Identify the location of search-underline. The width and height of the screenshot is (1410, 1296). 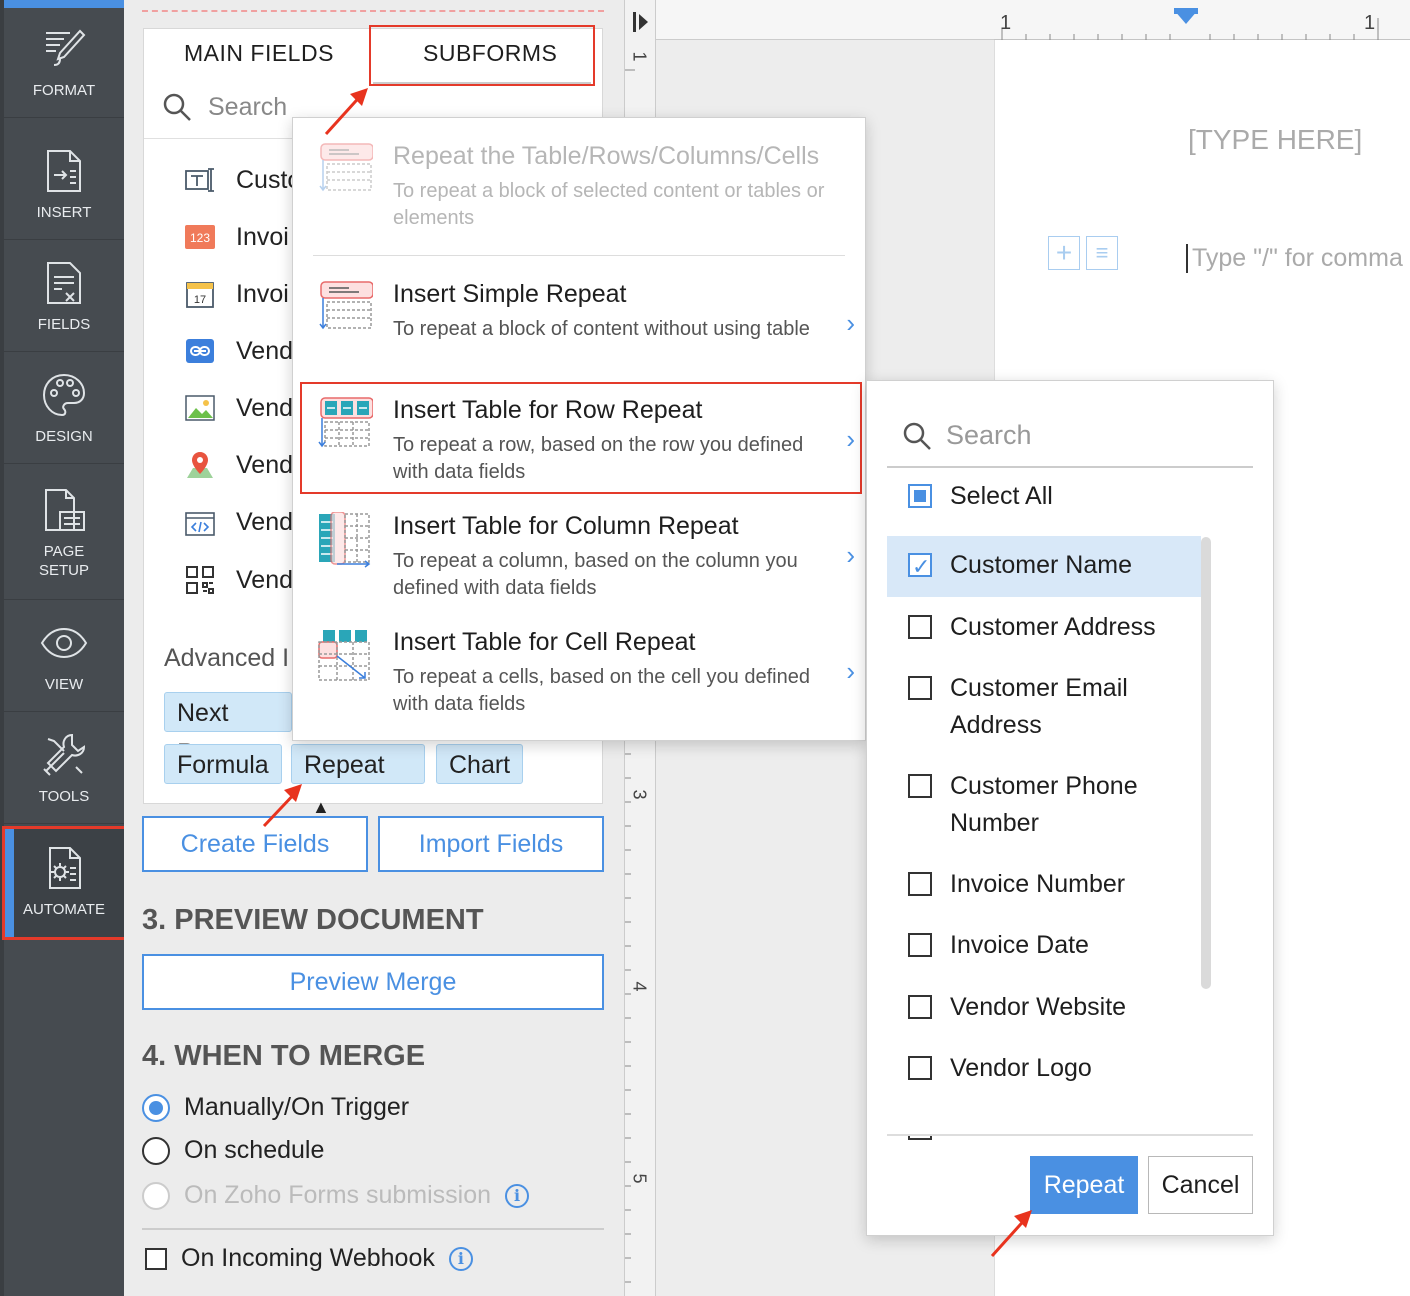
(1070, 467).